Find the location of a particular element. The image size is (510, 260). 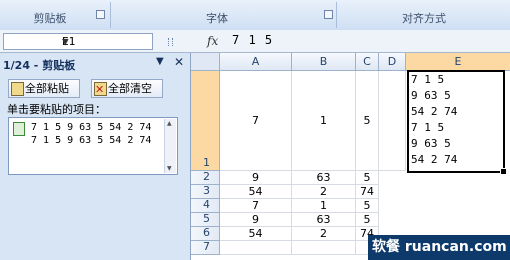

cell-a2: 9 is located at coordinates (256, 178).